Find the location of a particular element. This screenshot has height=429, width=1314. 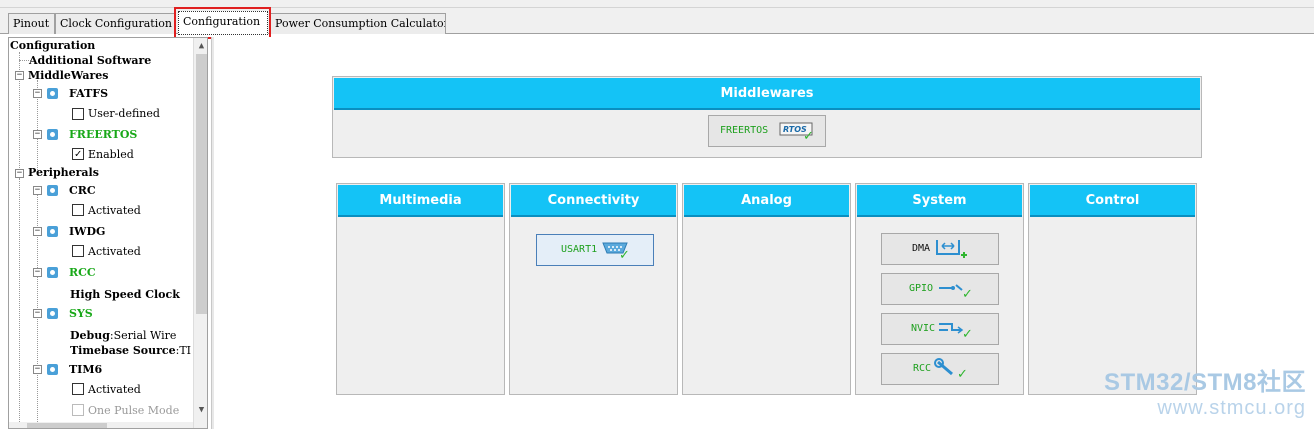

tree-vertical-scrollbar: ▲ ▼ is located at coordinates (200, 233).